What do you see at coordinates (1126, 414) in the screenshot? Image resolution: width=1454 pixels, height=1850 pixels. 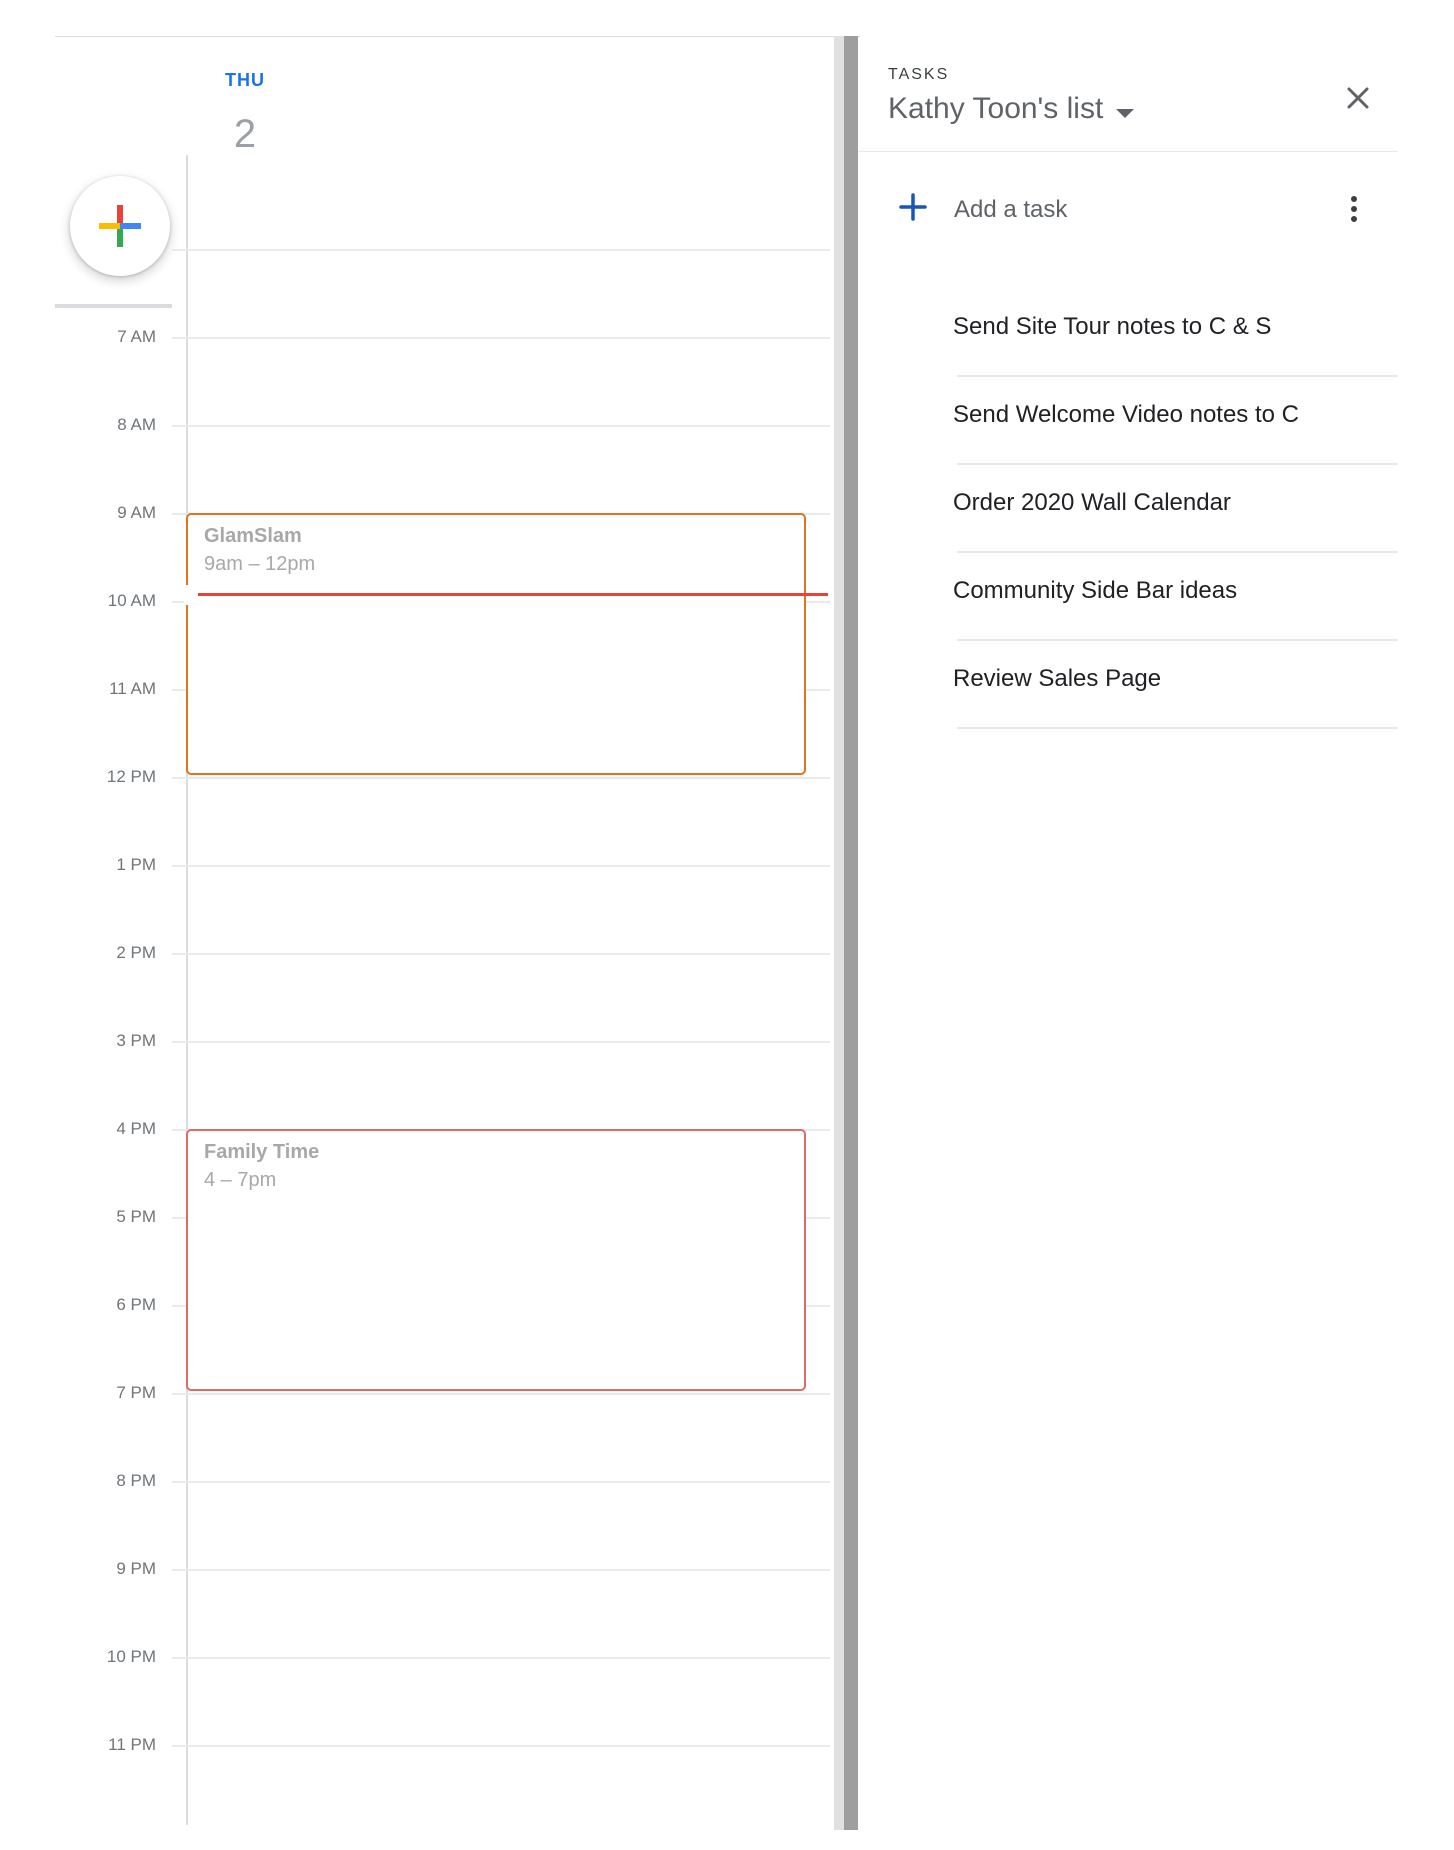 I see `task-label: Send Welcome Video notes to C` at bounding box center [1126, 414].